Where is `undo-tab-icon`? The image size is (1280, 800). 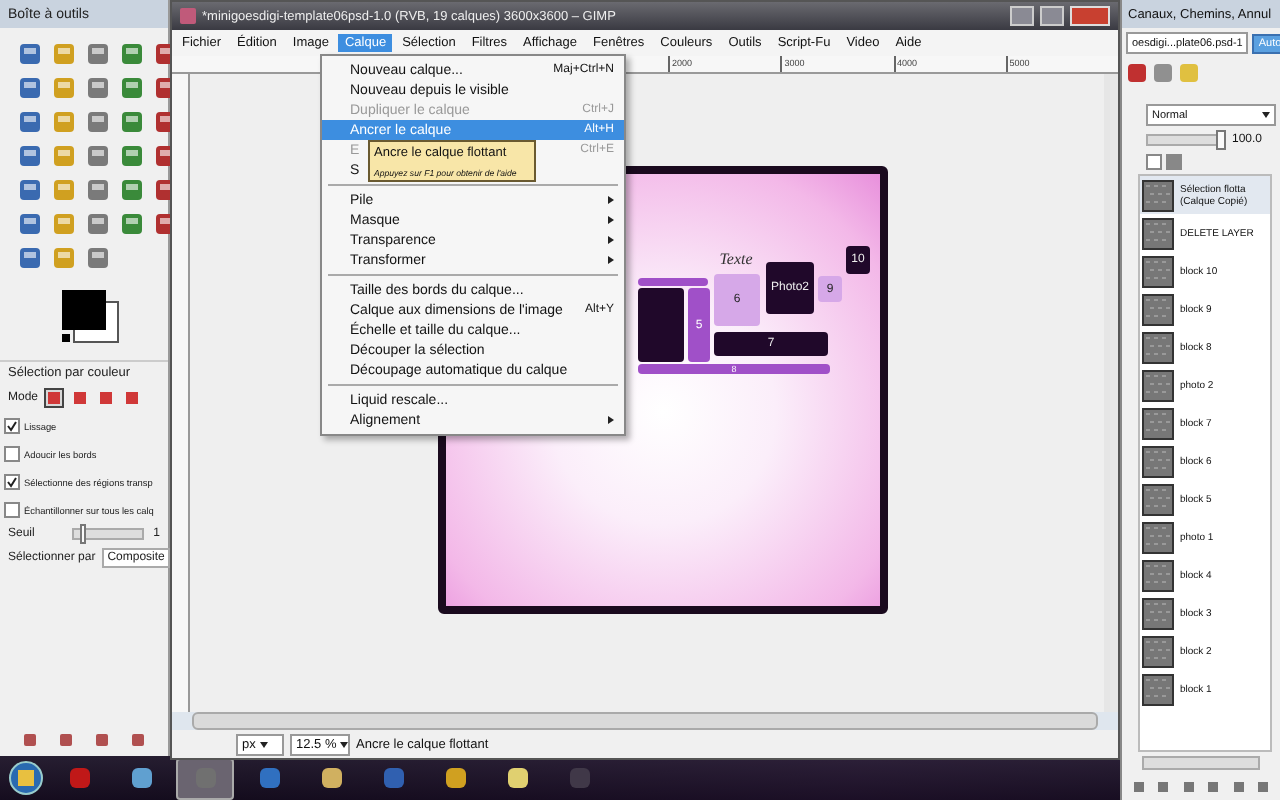 undo-tab-icon is located at coordinates (1189, 73).